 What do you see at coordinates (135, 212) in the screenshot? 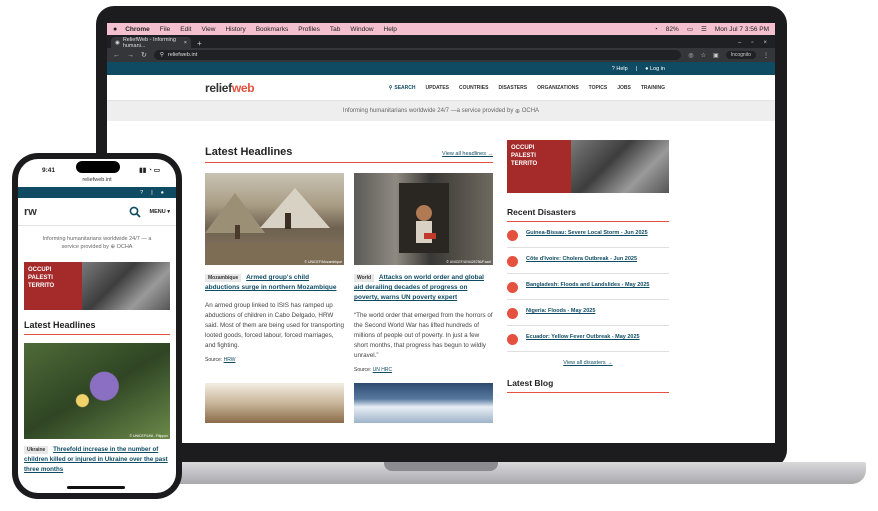
I see `phone-search-icon` at bounding box center [135, 212].